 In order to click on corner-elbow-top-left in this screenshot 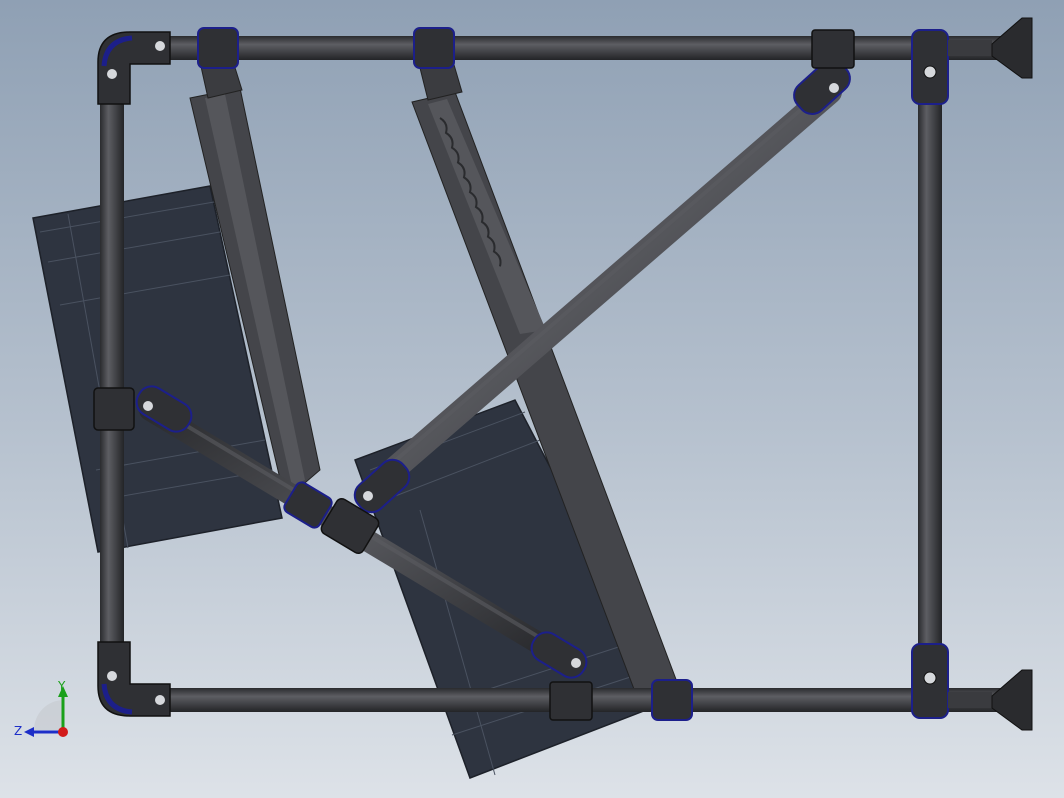, I will do `click(134, 68)`.